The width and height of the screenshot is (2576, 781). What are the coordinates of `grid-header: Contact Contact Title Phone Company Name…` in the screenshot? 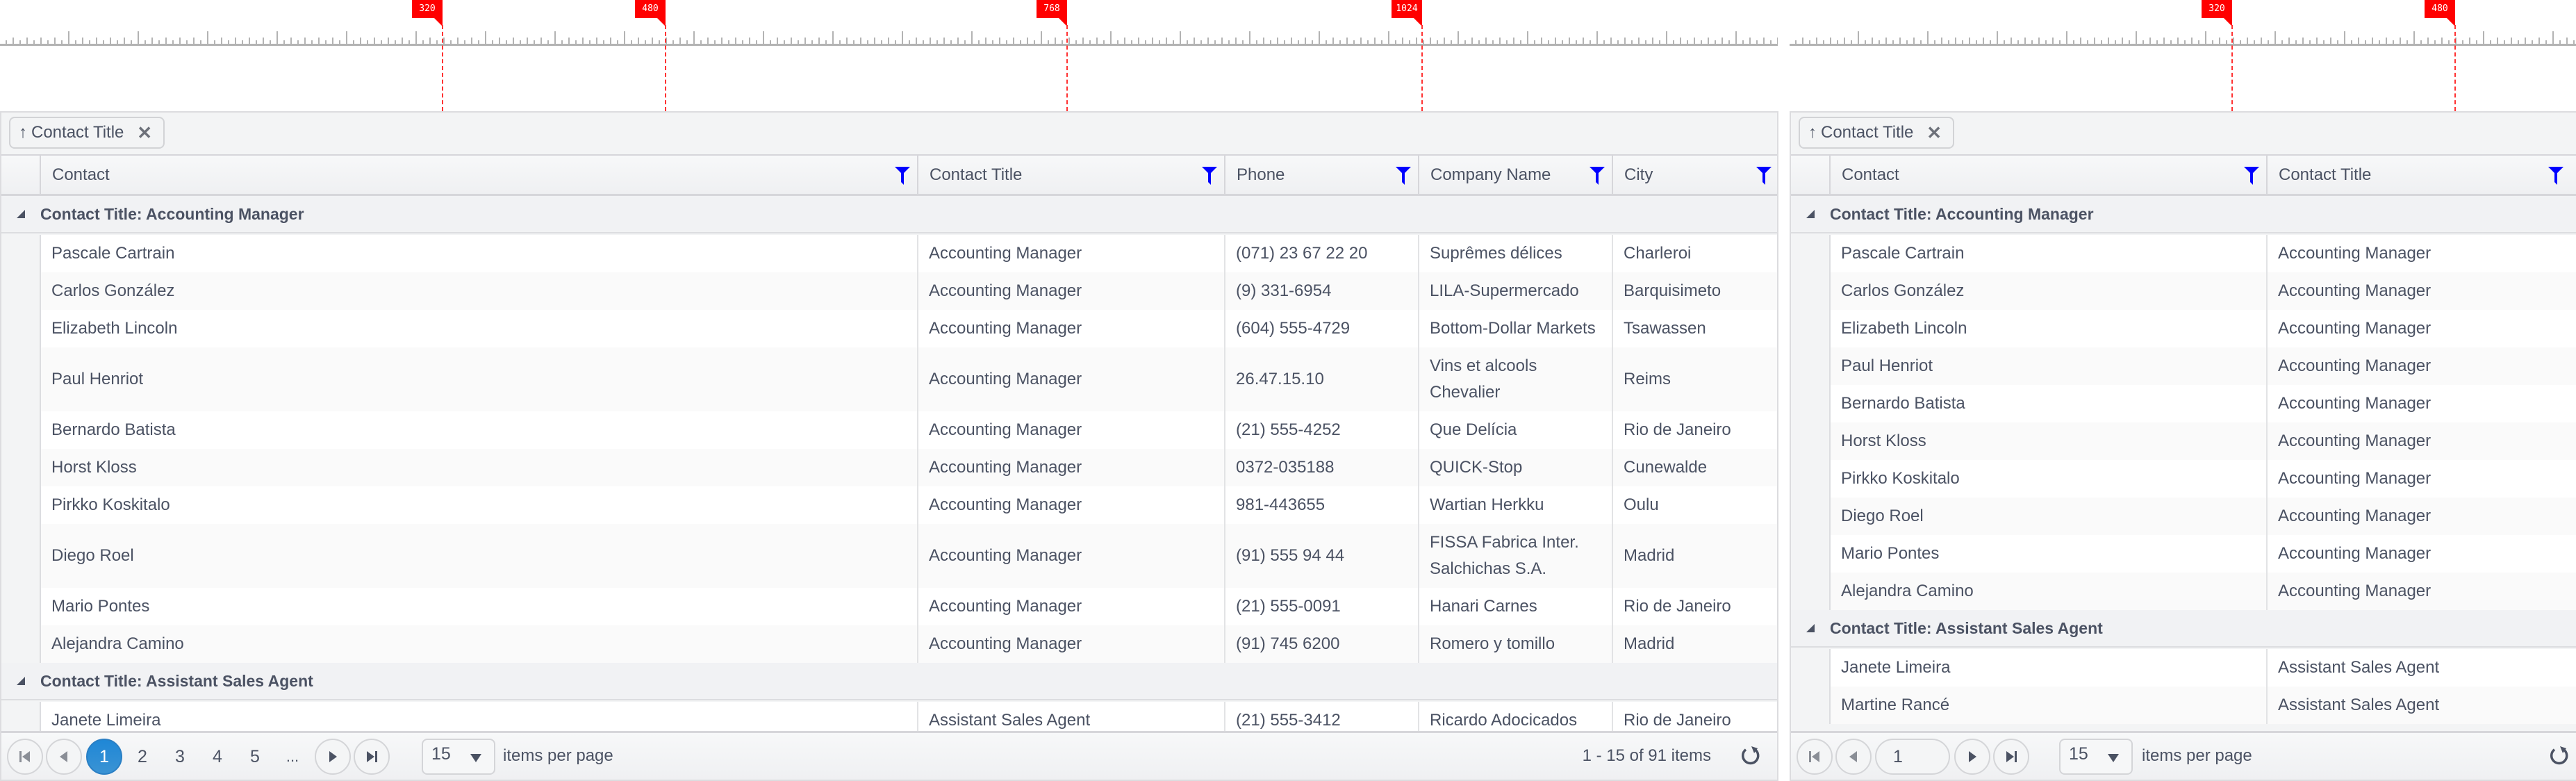 It's located at (889, 176).